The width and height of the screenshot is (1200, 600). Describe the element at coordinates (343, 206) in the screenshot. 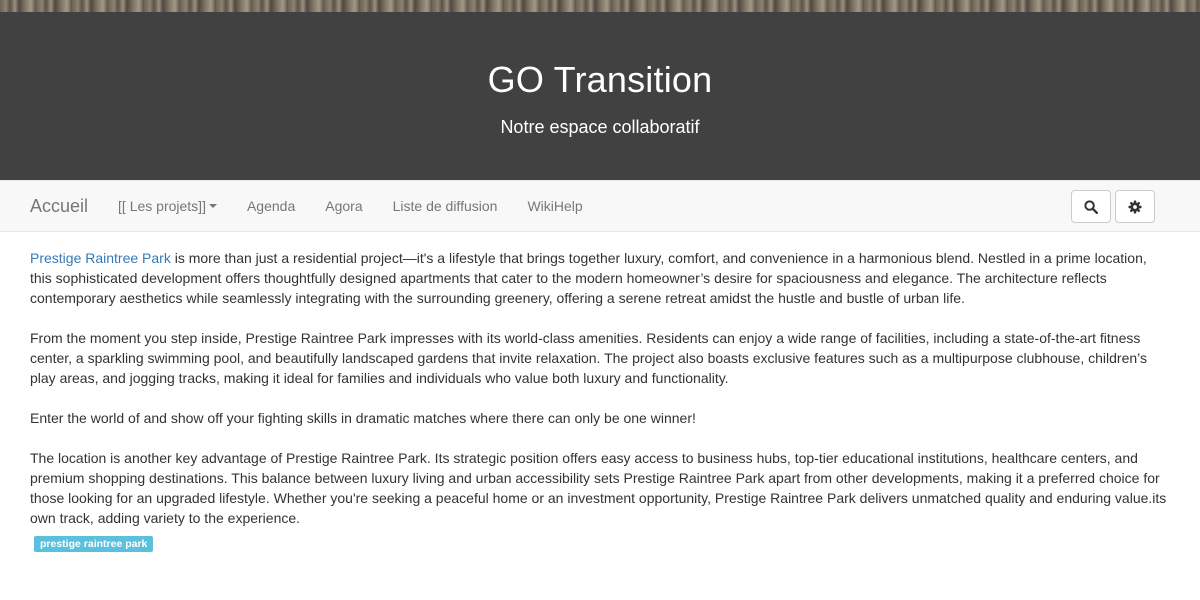

I see `nav-item-agora: Agora` at that location.